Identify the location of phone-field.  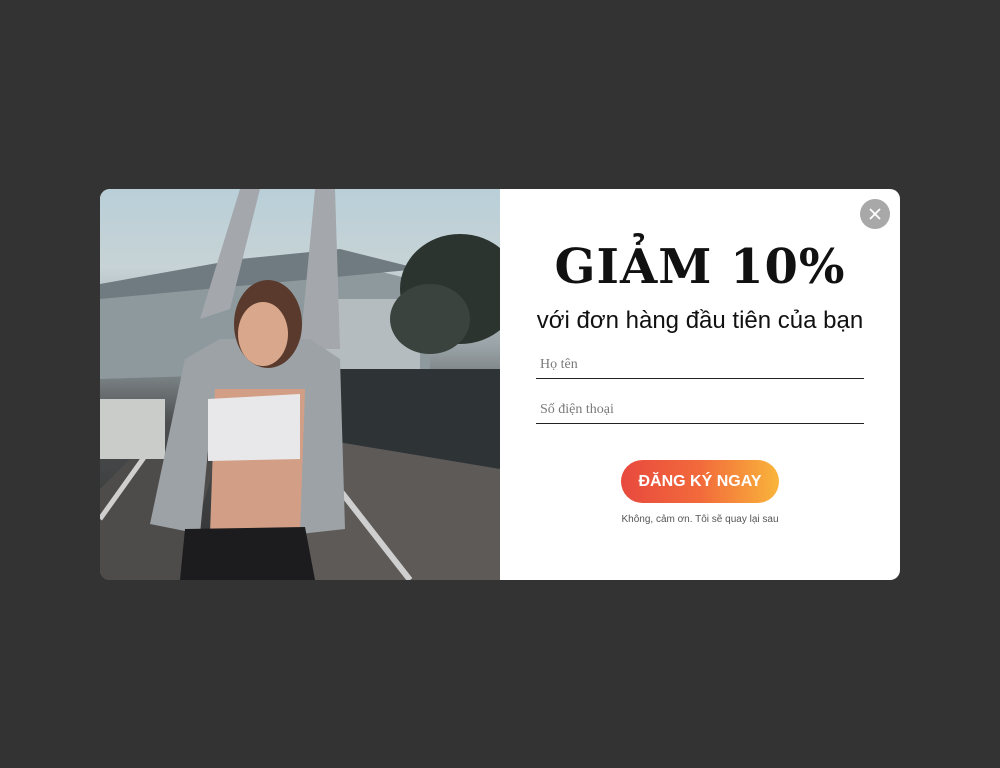
(700, 410).